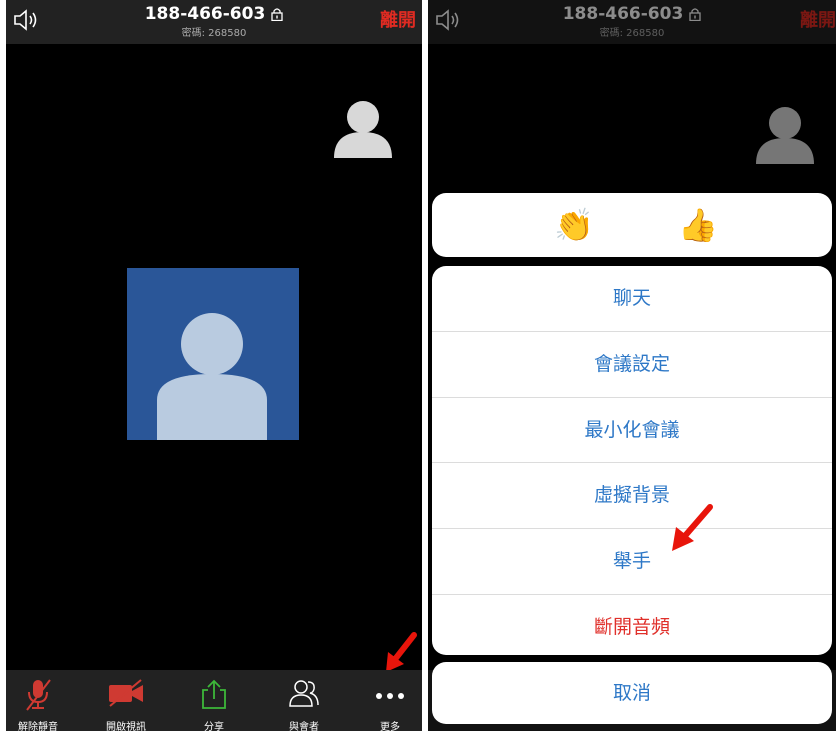  I want to click on muted-mic-icon, so click(38, 695).